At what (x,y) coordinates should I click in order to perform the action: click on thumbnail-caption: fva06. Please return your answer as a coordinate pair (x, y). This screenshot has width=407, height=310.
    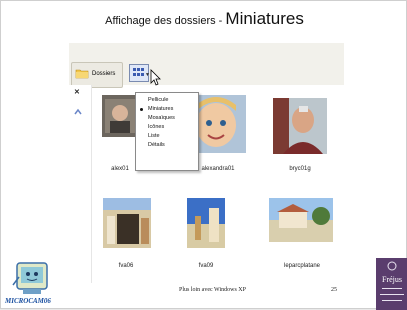
    Looking at the image, I should click on (126, 266).